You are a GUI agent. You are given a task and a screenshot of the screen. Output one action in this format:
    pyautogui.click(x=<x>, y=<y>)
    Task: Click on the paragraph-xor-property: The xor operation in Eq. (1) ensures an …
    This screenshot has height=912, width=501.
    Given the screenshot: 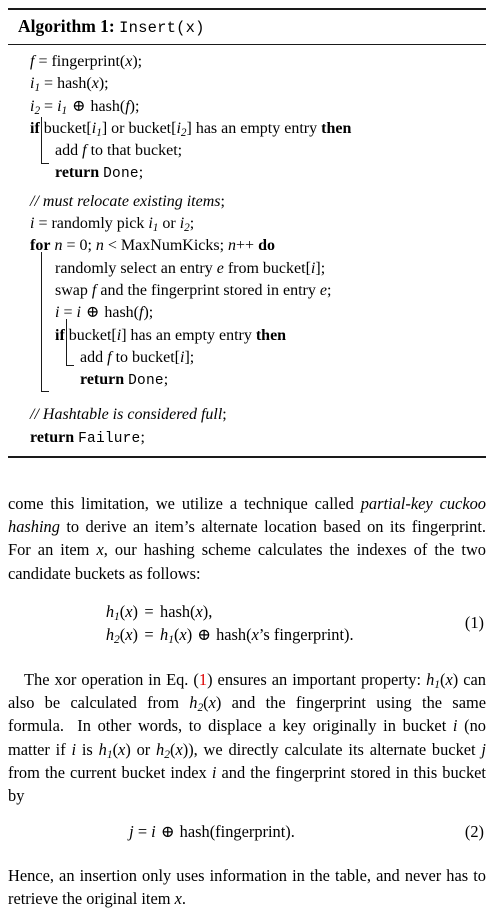 What is the action you would take?
    pyautogui.click(x=247, y=737)
    